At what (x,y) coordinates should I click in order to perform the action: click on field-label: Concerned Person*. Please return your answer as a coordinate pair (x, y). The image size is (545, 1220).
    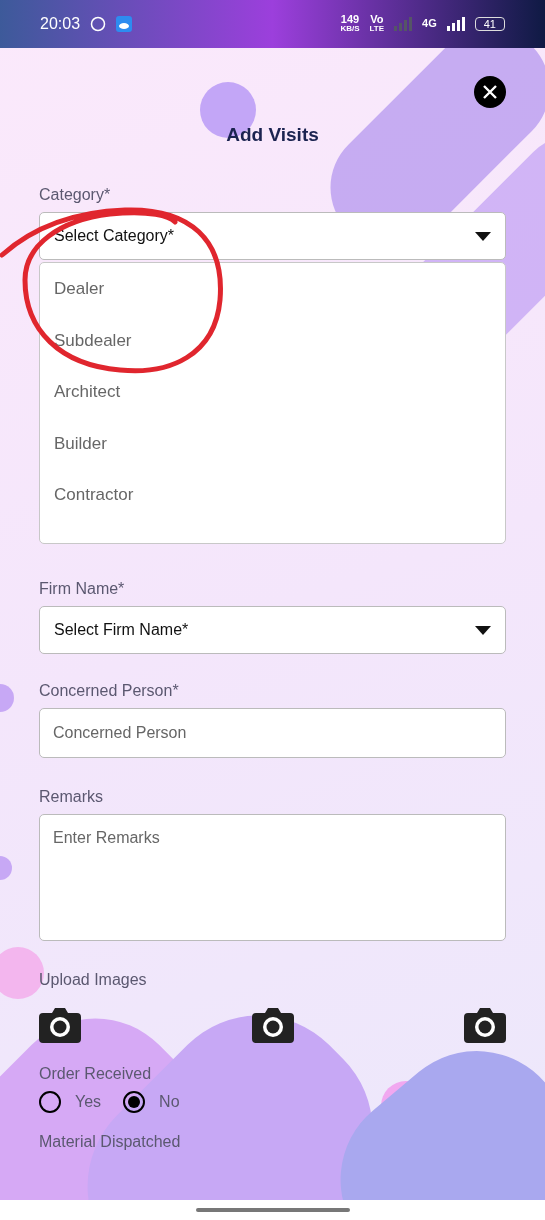
    Looking at the image, I should click on (109, 691).